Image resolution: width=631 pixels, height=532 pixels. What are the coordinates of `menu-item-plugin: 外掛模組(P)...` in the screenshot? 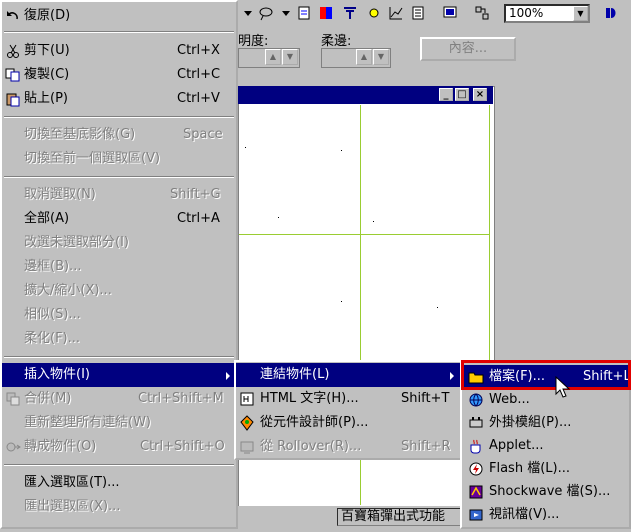 It's located at (545, 423).